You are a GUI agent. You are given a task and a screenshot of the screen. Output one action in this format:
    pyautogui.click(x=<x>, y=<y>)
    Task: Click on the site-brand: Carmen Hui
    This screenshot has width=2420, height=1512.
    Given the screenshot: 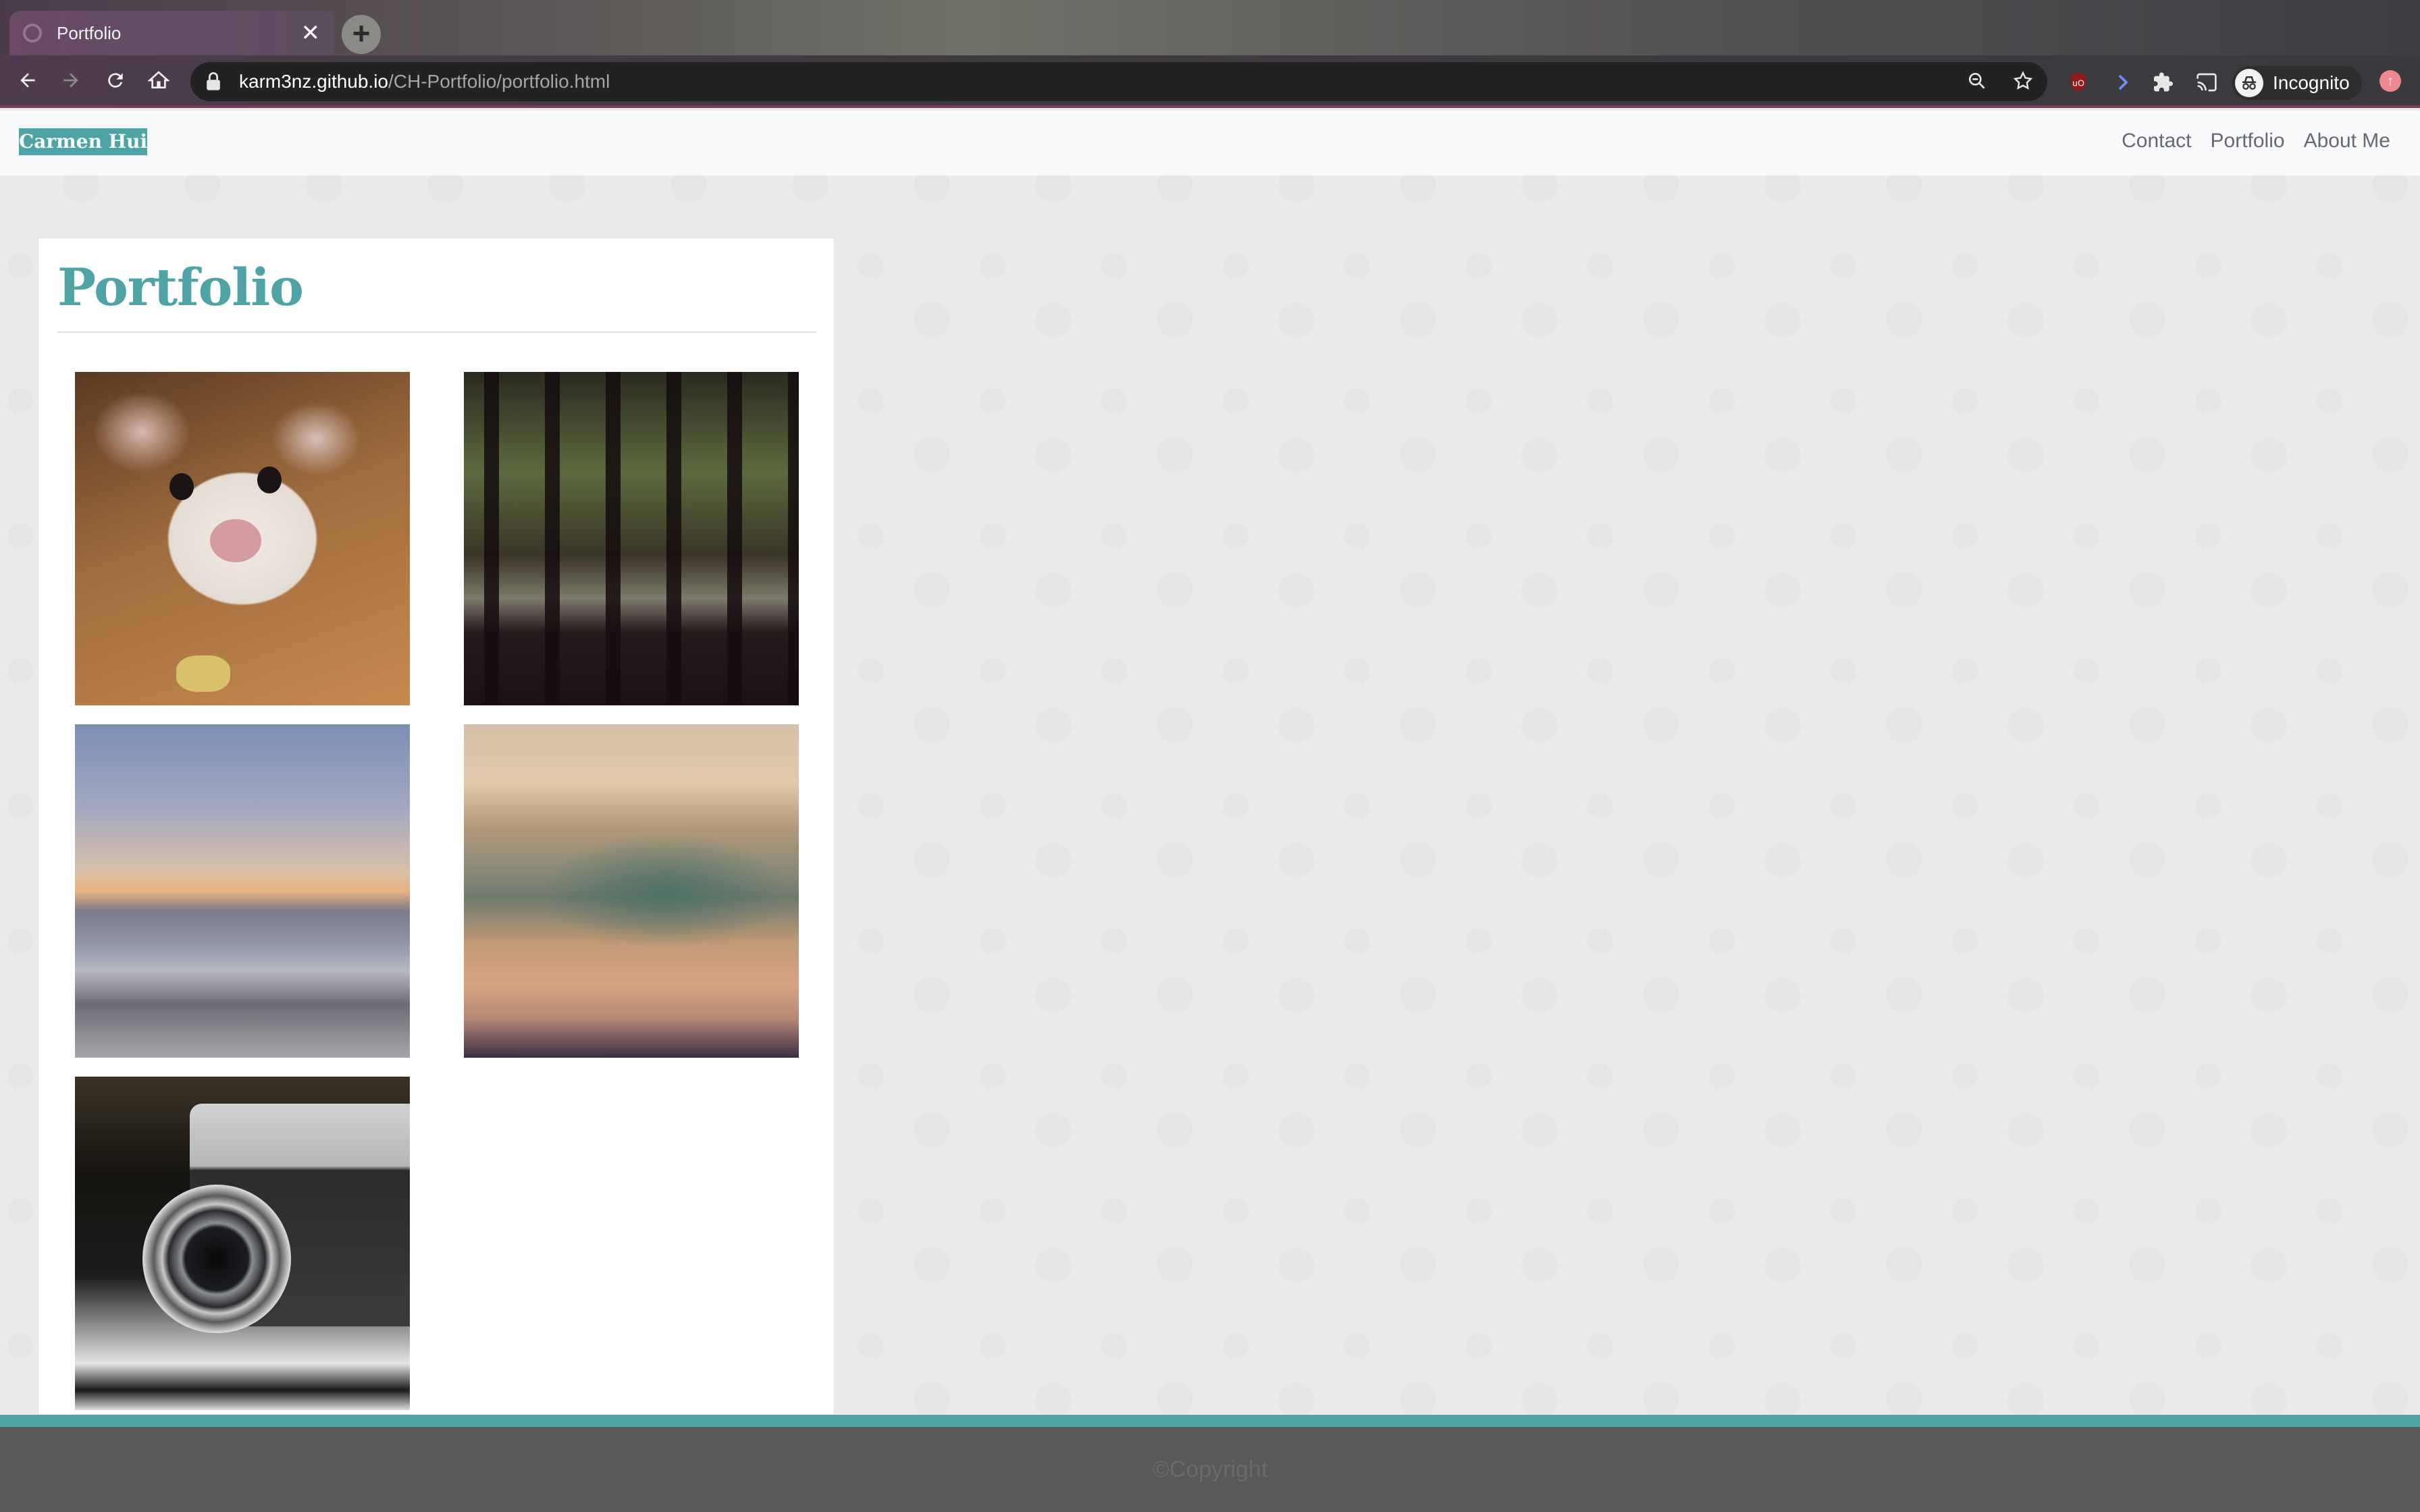 What is the action you would take?
    pyautogui.click(x=83, y=141)
    